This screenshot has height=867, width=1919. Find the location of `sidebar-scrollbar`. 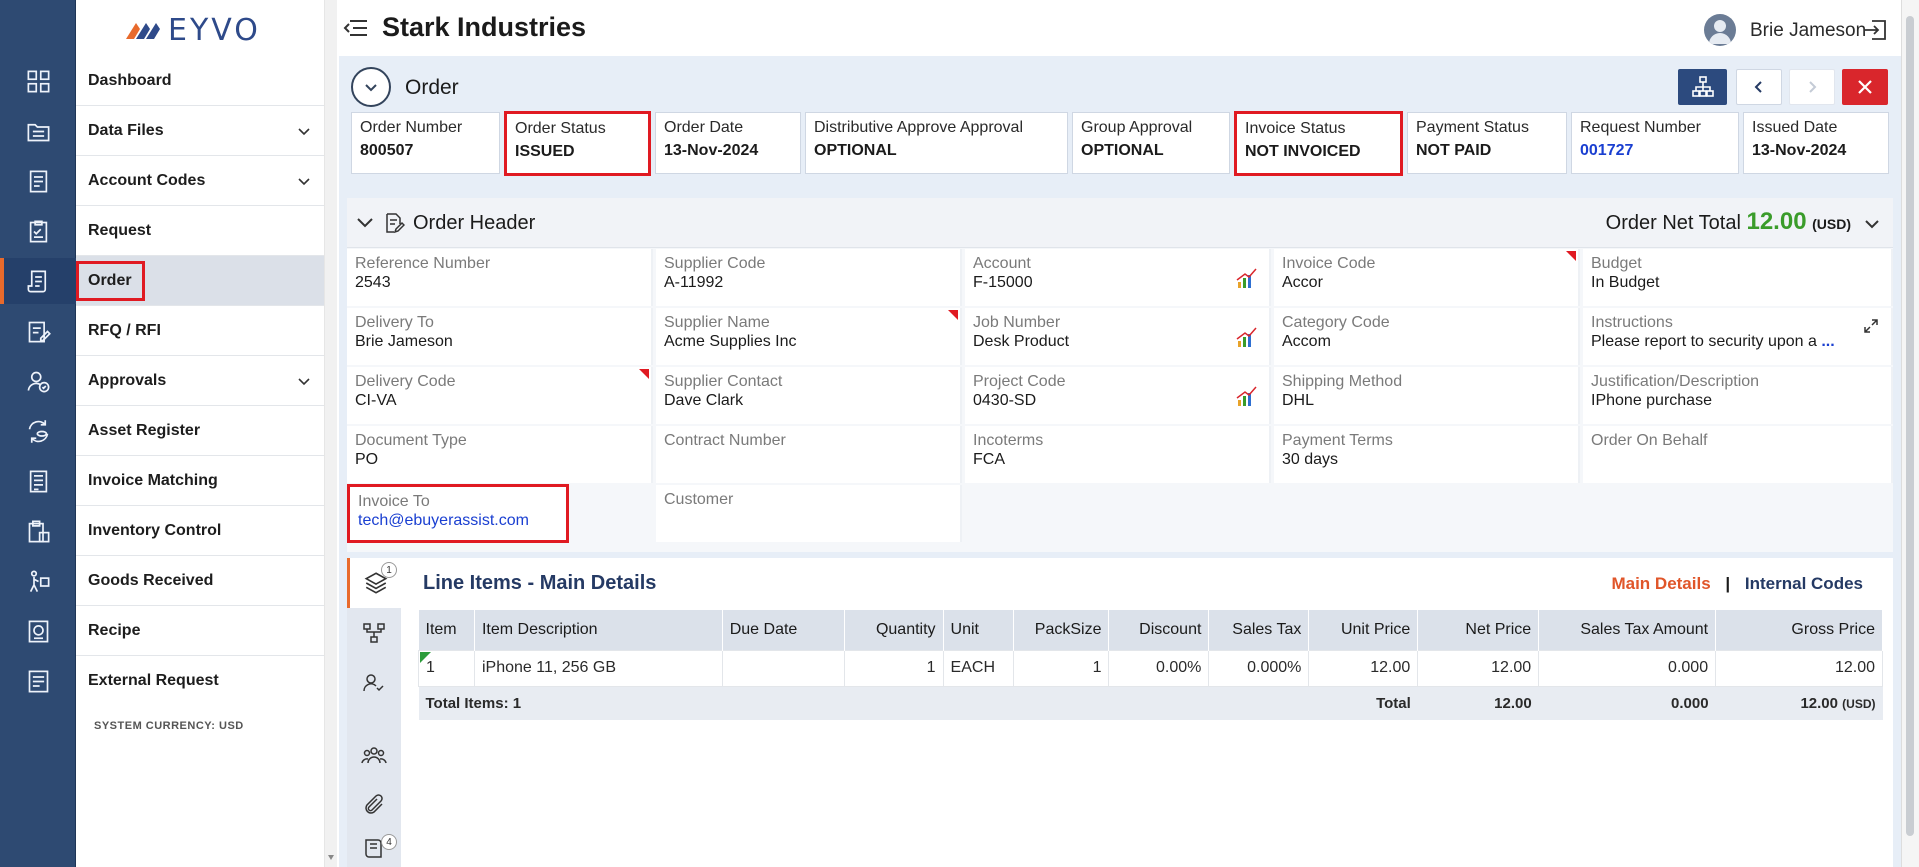

sidebar-scrollbar is located at coordinates (330, 433).